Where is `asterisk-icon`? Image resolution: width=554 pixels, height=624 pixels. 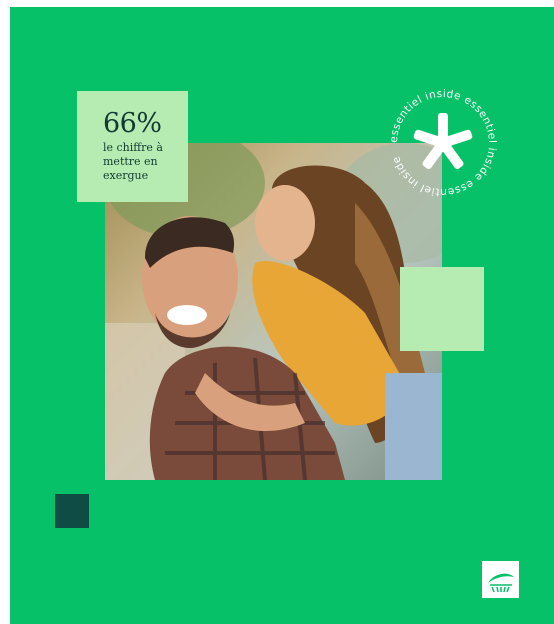 asterisk-icon is located at coordinates (443, 141).